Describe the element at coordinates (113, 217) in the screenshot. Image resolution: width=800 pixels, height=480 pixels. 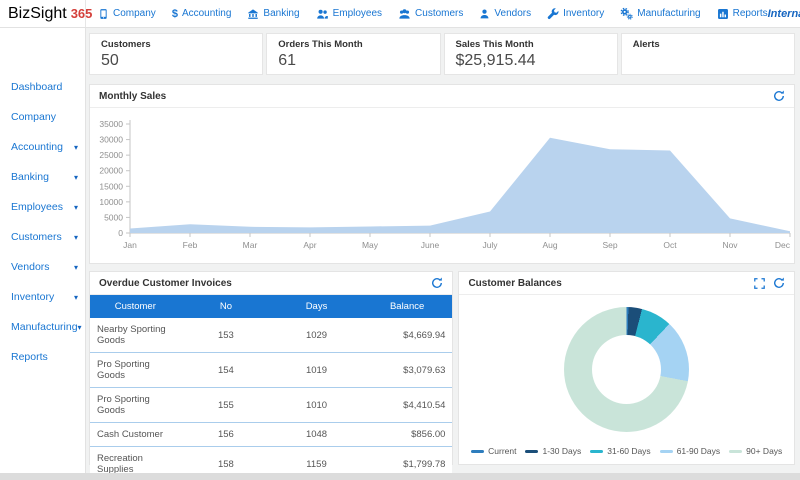
I see `svg-text: 5000` at that location.